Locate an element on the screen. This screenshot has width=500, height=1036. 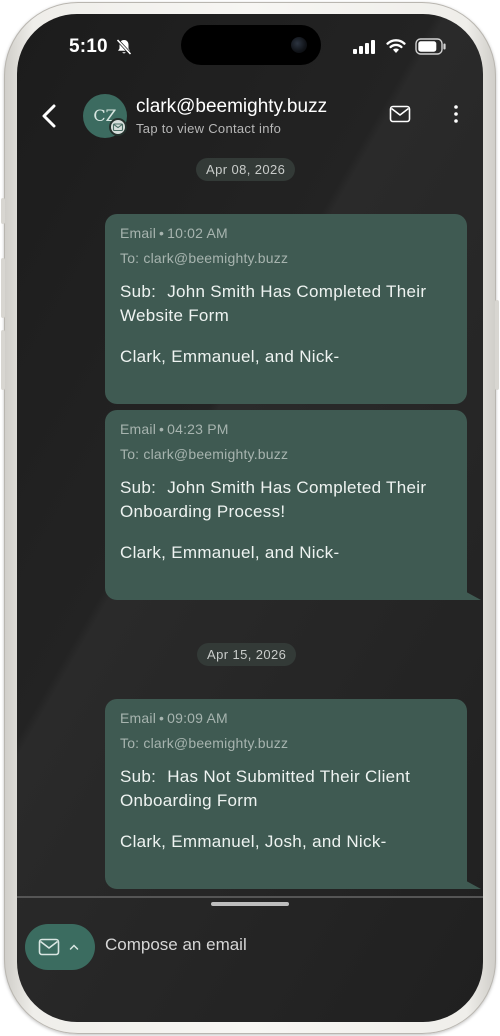
compose-input: Compose an email is located at coordinates (176, 945).